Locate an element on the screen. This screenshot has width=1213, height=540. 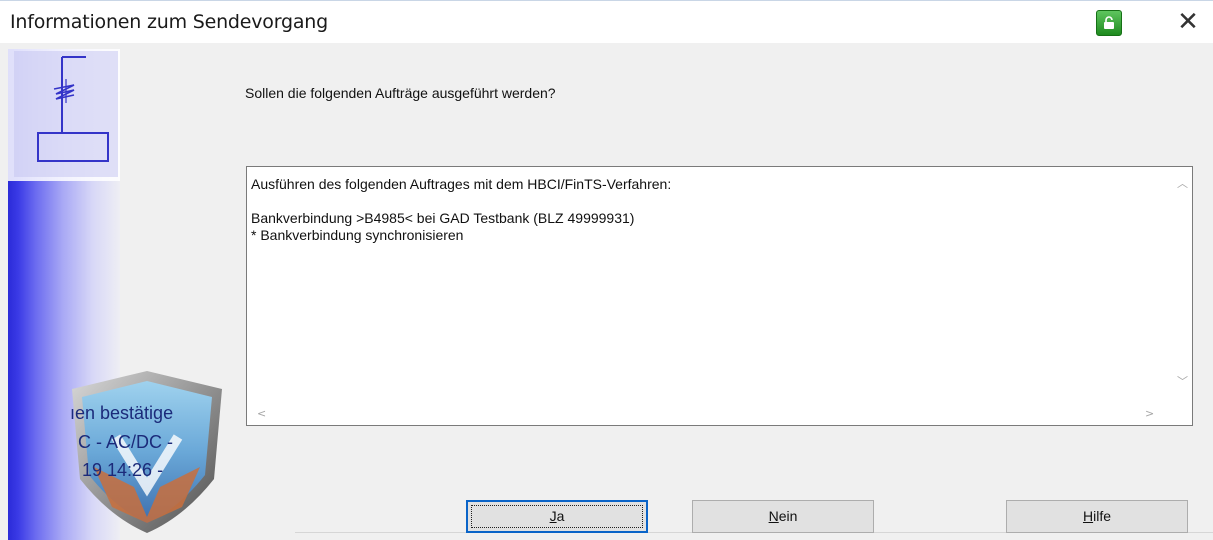
close-icon: ✕ is located at coordinates (1188, 22).